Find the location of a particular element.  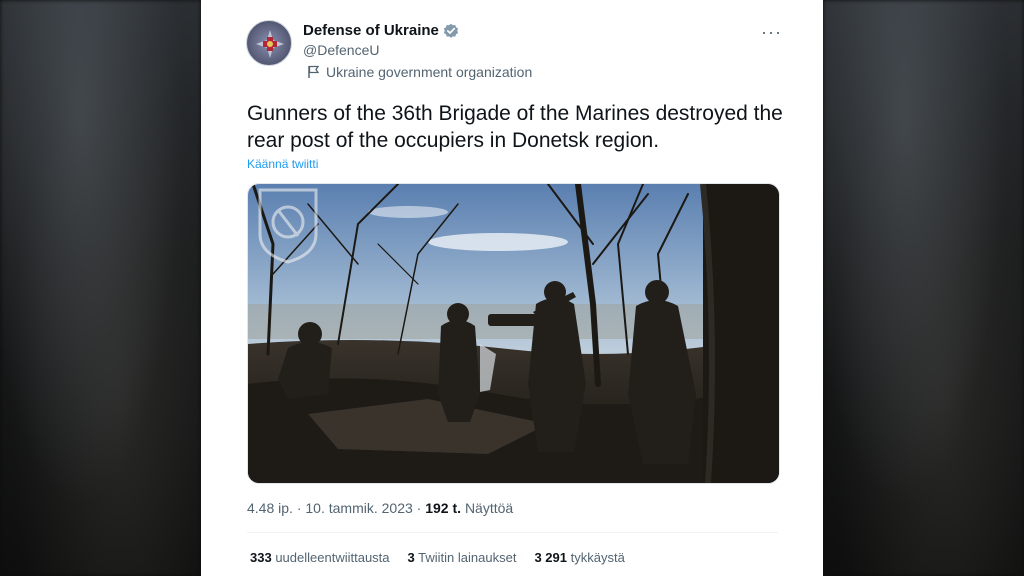

ministry-emblem-icon is located at coordinates (270, 44).